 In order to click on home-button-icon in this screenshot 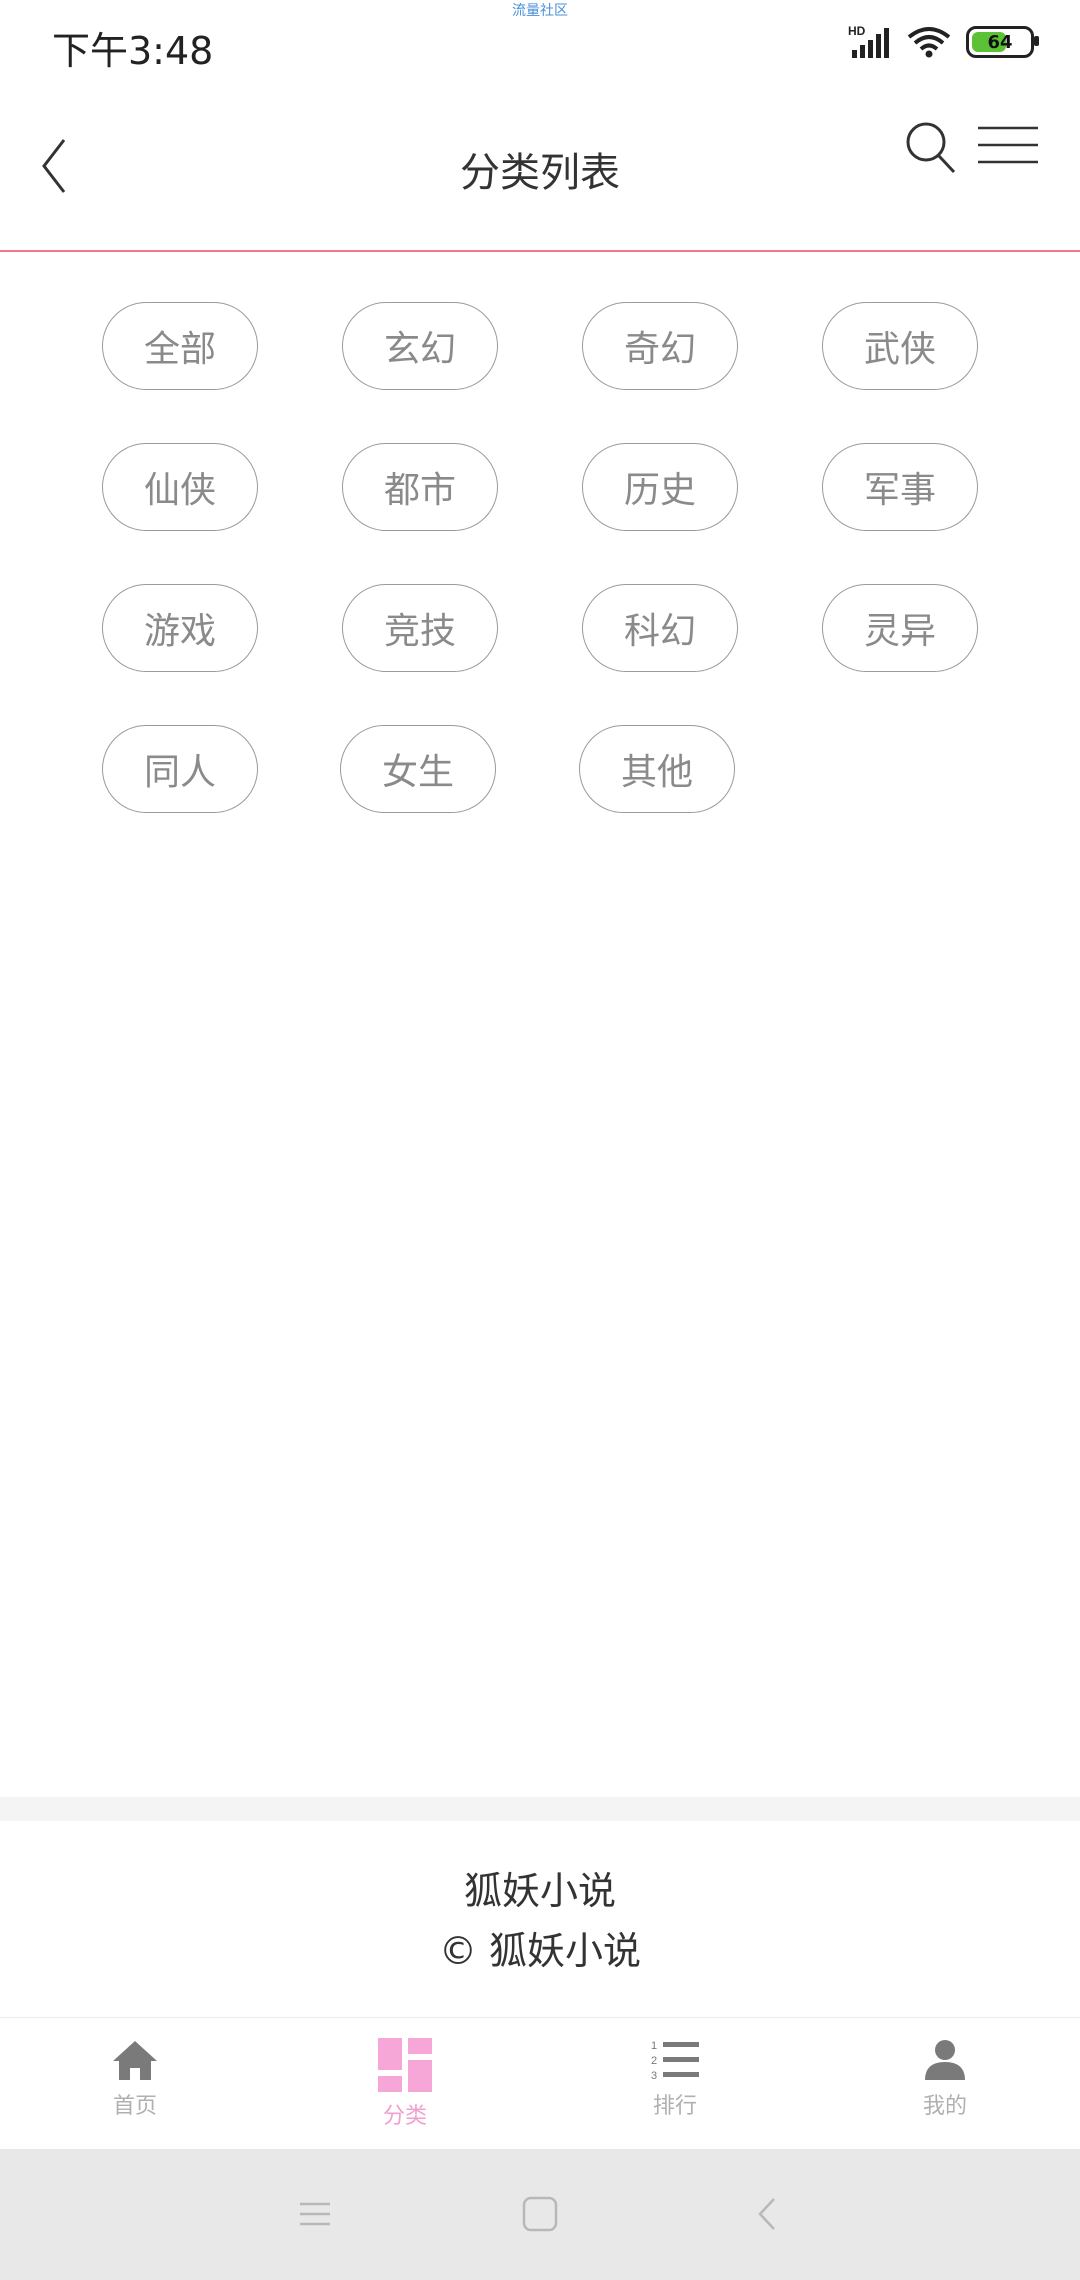, I will do `click(540, 2214)`.